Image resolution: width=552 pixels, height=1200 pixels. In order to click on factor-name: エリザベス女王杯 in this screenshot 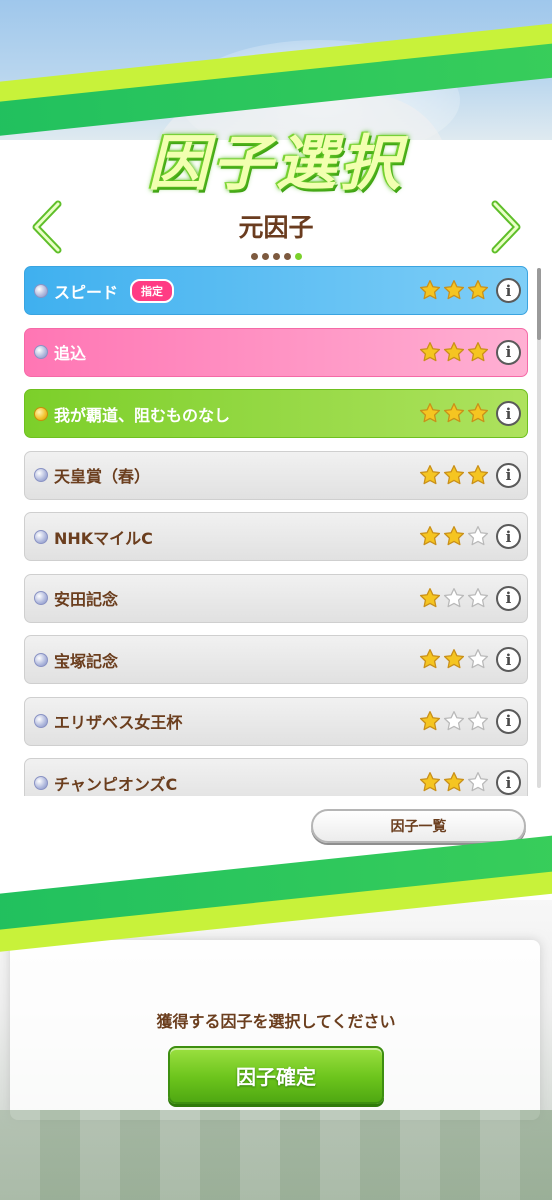, I will do `click(118, 722)`.